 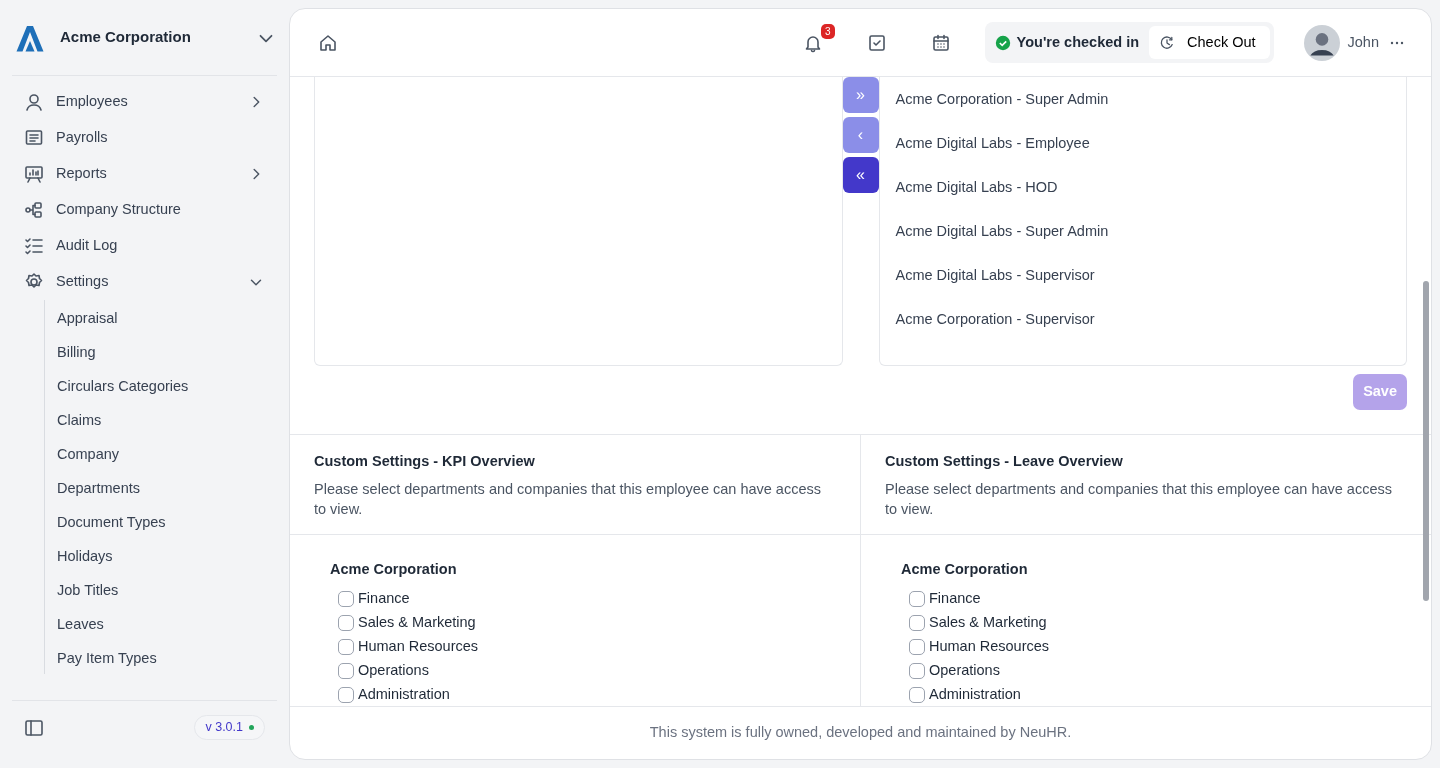 What do you see at coordinates (860, 732) in the screenshot?
I see `footer-text: This system is fully owned, developed and maintained by NeuHR.` at bounding box center [860, 732].